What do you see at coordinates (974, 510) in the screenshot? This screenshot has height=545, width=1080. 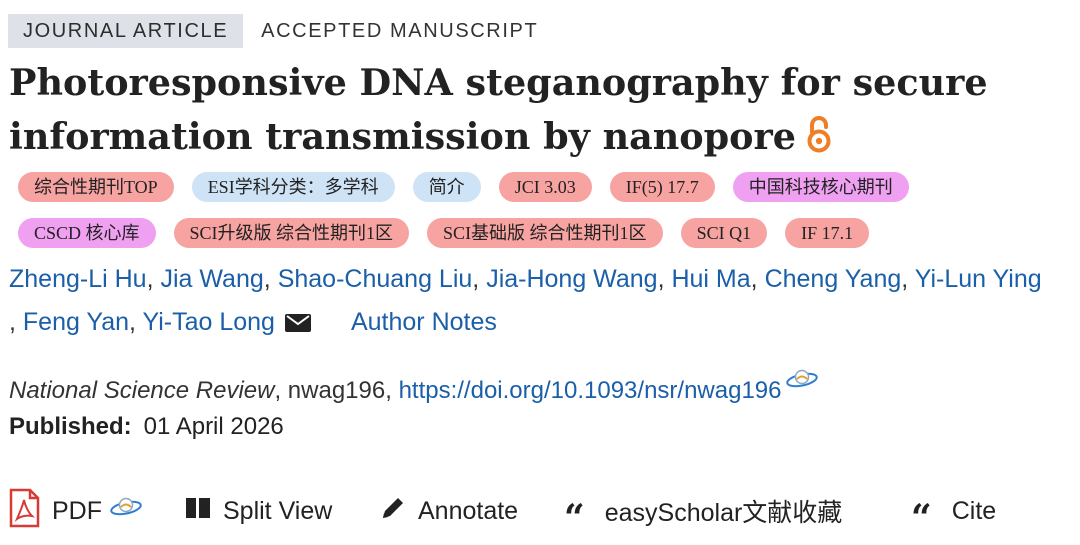 I see `cite-label: Cite` at bounding box center [974, 510].